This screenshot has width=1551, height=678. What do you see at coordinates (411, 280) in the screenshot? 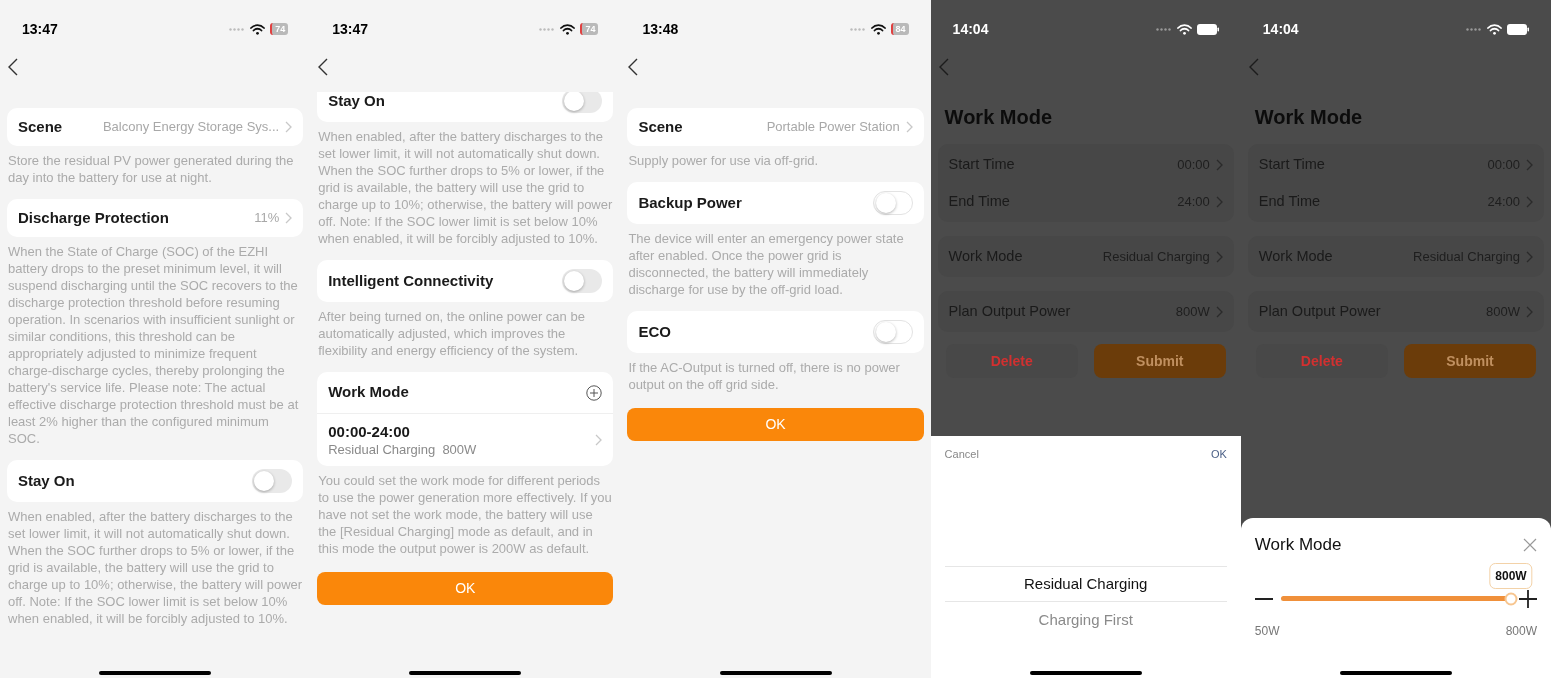
I see `setting-label: Intelligent Connectivity` at bounding box center [411, 280].